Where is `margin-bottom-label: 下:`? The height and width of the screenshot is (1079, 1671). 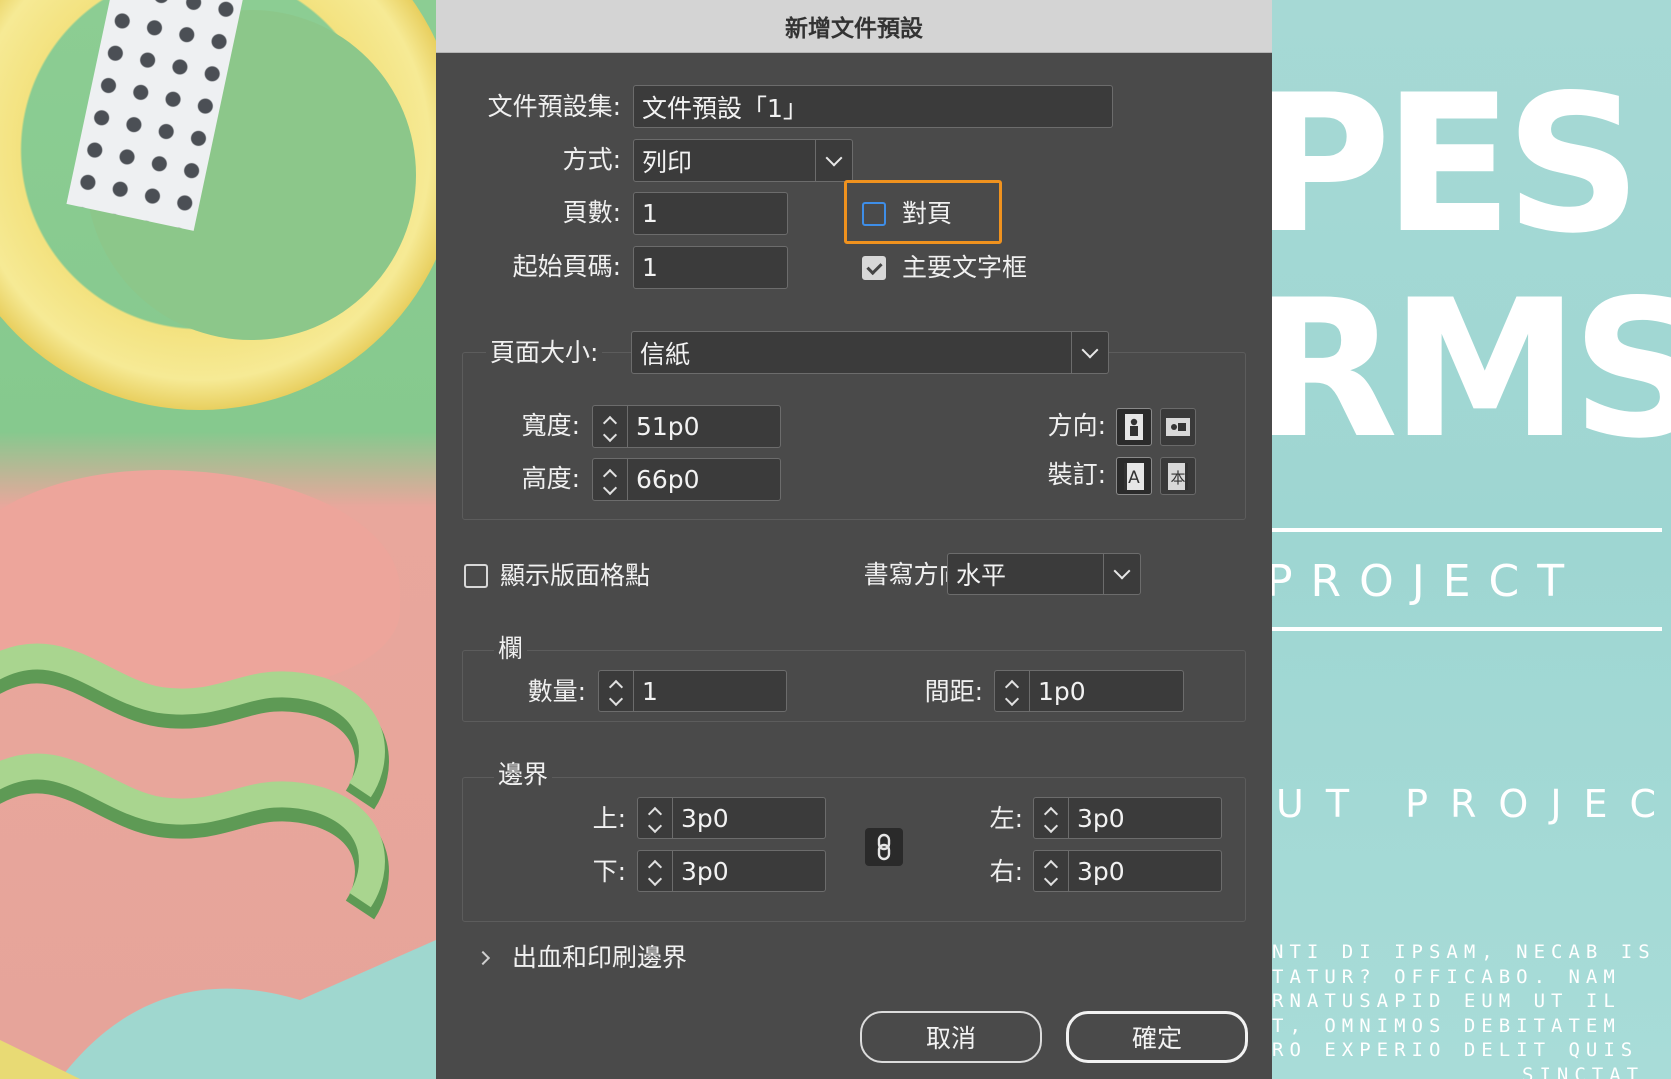 margin-bottom-label: 下: is located at coordinates (609, 871).